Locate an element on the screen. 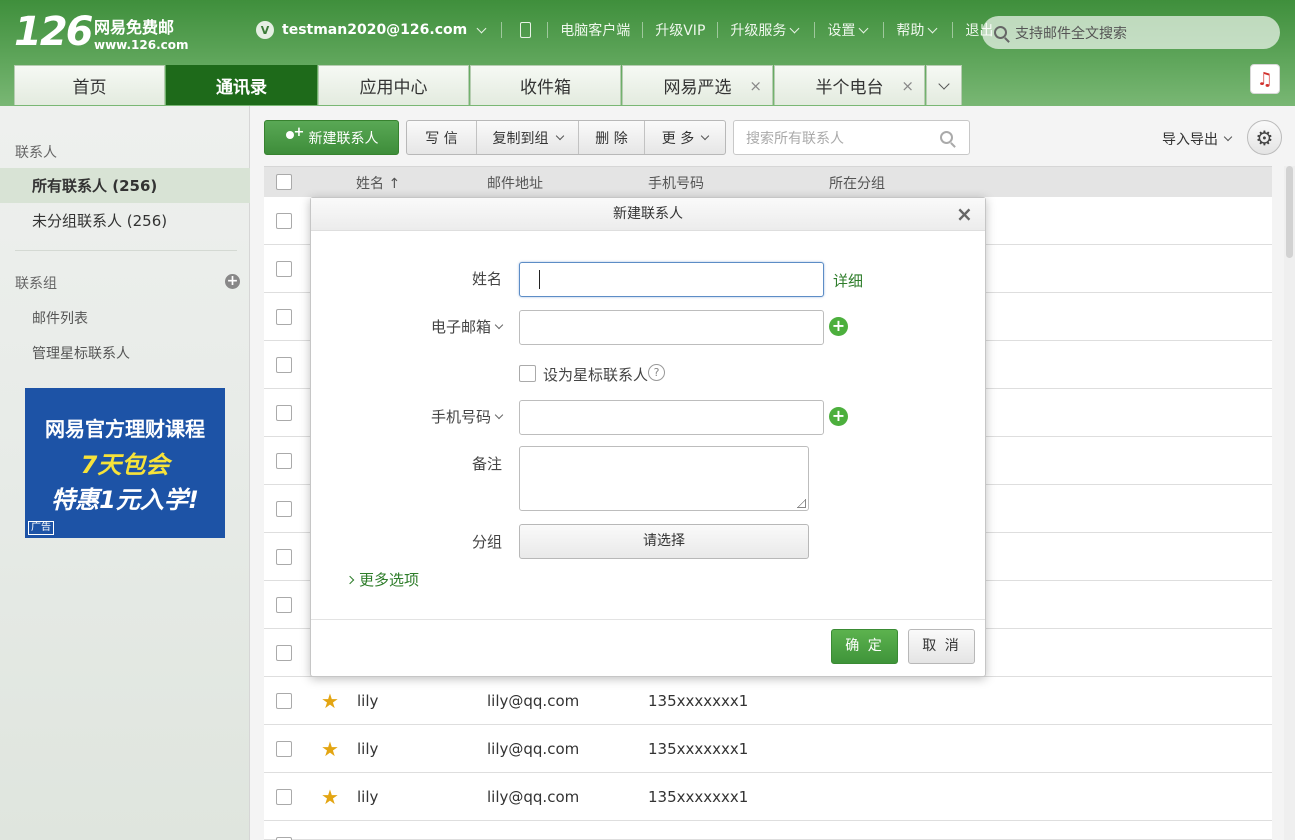 Image resolution: width=1295 pixels, height=840 pixels. more-button: 更 多 is located at coordinates (685, 137).